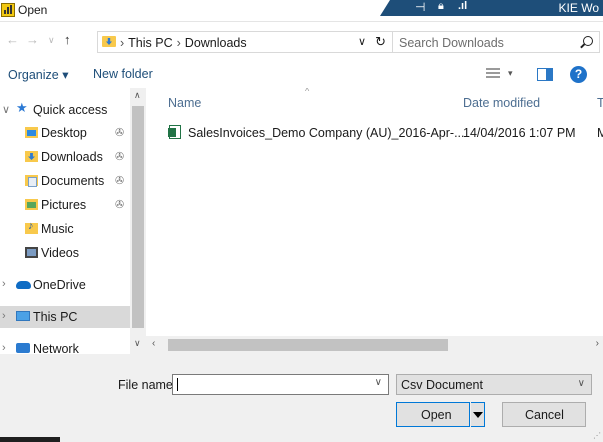 The height and width of the screenshot is (442, 603). Describe the element at coordinates (23, 285) in the screenshot. I see `onedrive-cloud-icon` at that location.